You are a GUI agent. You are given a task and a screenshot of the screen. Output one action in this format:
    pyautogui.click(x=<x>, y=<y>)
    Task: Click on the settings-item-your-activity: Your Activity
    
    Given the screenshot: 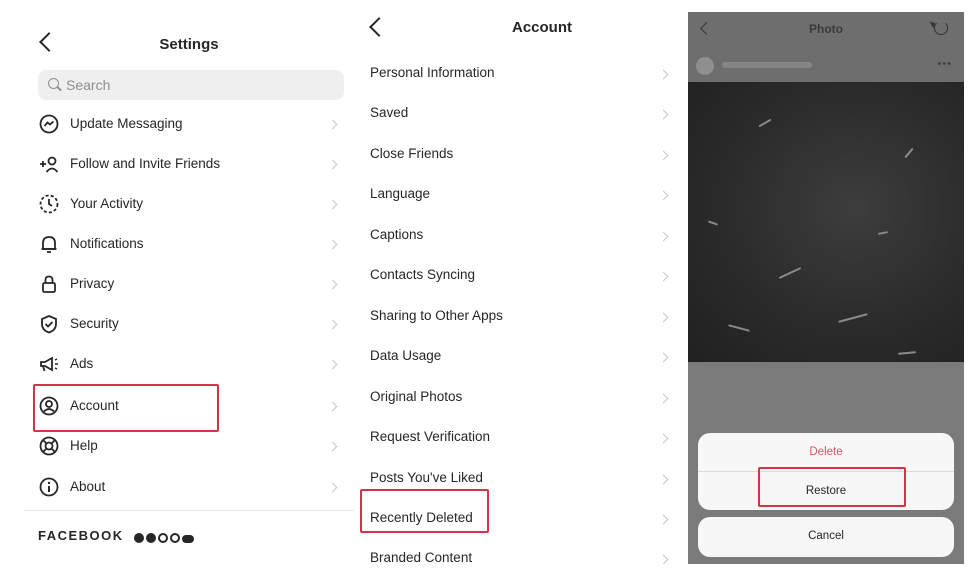 What is the action you would take?
    pyautogui.click(x=189, y=204)
    